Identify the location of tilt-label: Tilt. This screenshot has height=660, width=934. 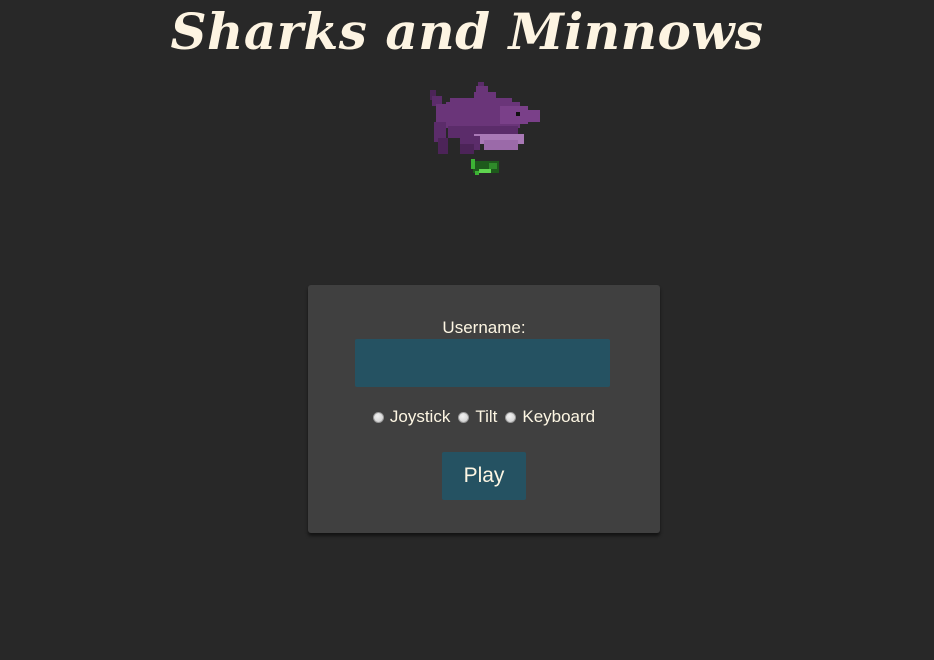
(486, 416).